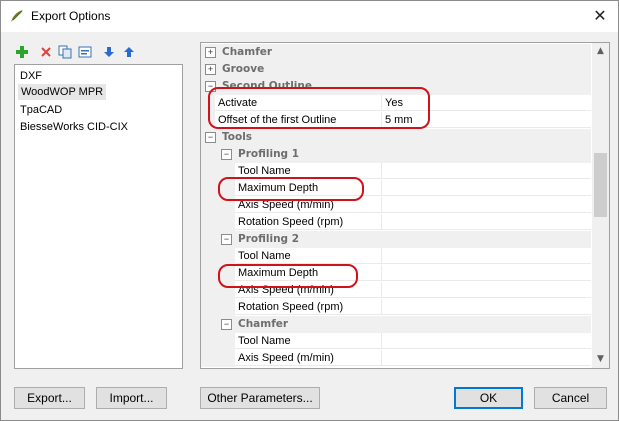 The height and width of the screenshot is (421, 619). Describe the element at coordinates (396, 324) in the screenshot. I see `group-row-tool-chamfer: − Chamfer` at that location.